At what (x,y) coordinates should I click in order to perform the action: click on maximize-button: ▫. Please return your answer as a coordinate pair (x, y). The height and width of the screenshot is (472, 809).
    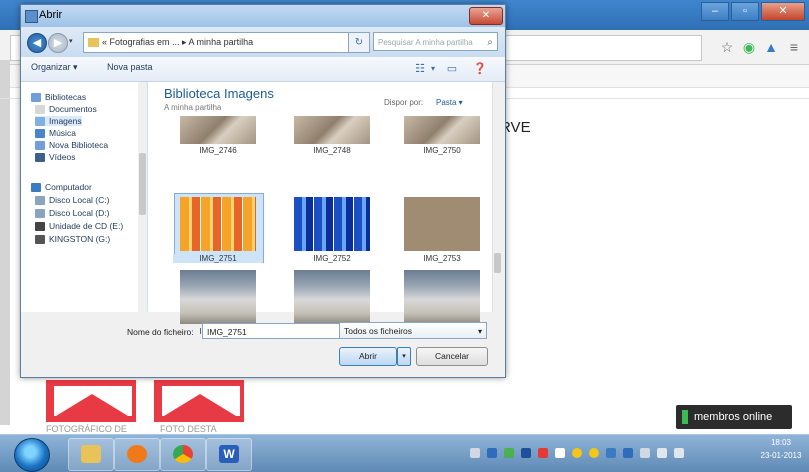
    Looking at the image, I should click on (745, 11).